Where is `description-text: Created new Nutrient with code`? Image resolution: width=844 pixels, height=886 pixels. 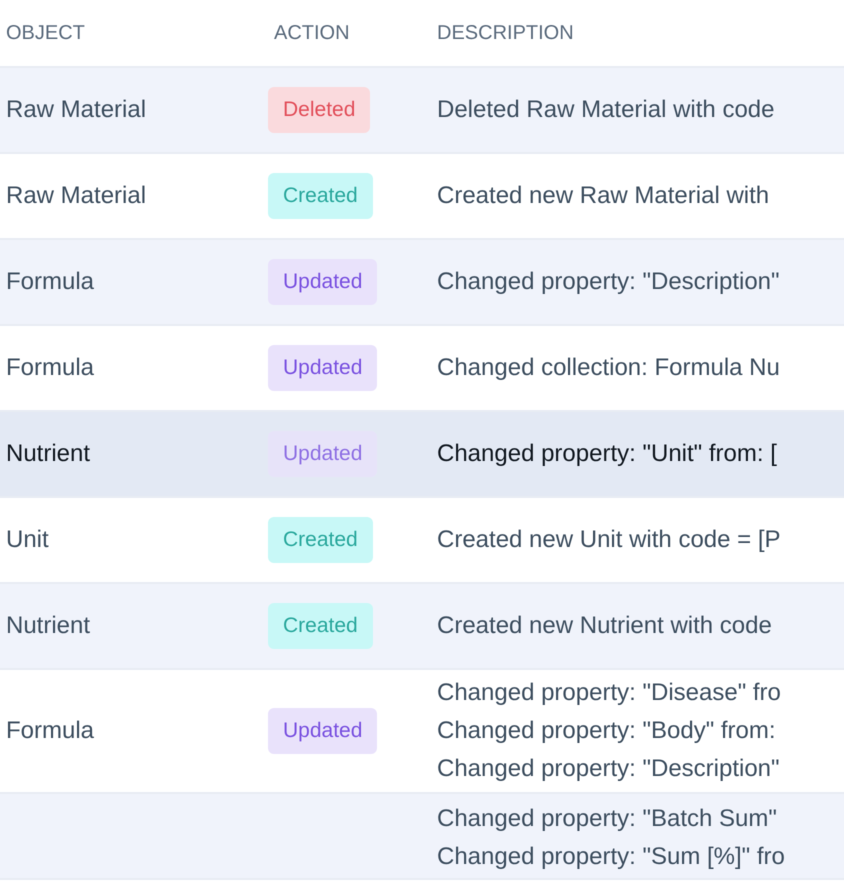
description-text: Created new Nutrient with code is located at coordinates (605, 626).